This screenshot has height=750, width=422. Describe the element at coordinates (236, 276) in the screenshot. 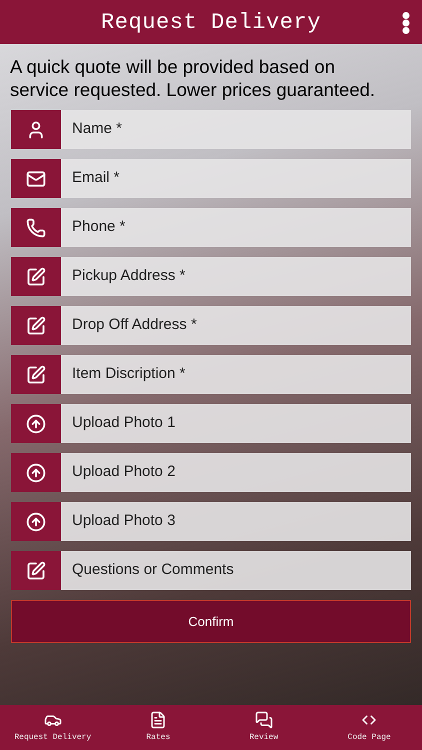

I see `input-field: Pickup Address *` at that location.